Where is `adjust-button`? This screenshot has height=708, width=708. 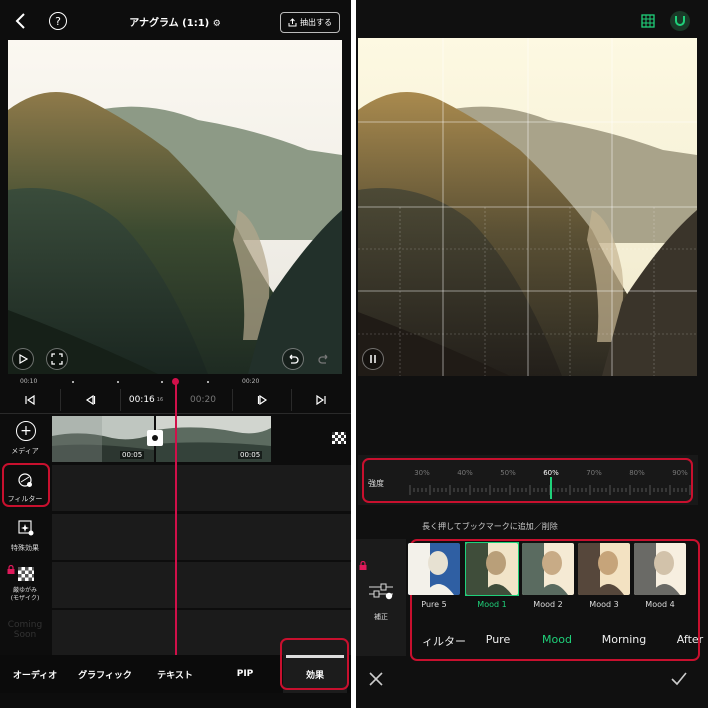
adjust-button is located at coordinates (381, 591).